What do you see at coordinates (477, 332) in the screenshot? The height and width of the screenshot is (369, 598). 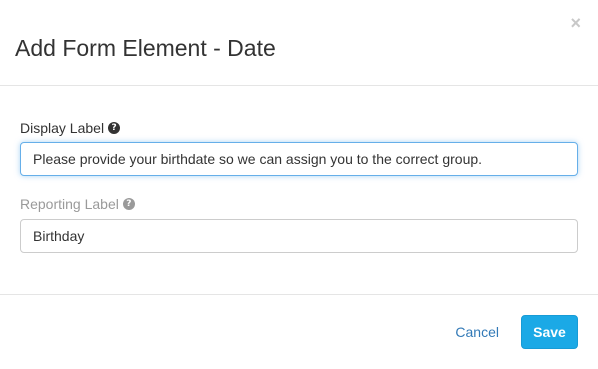 I see `cancel-button: Cancel` at bounding box center [477, 332].